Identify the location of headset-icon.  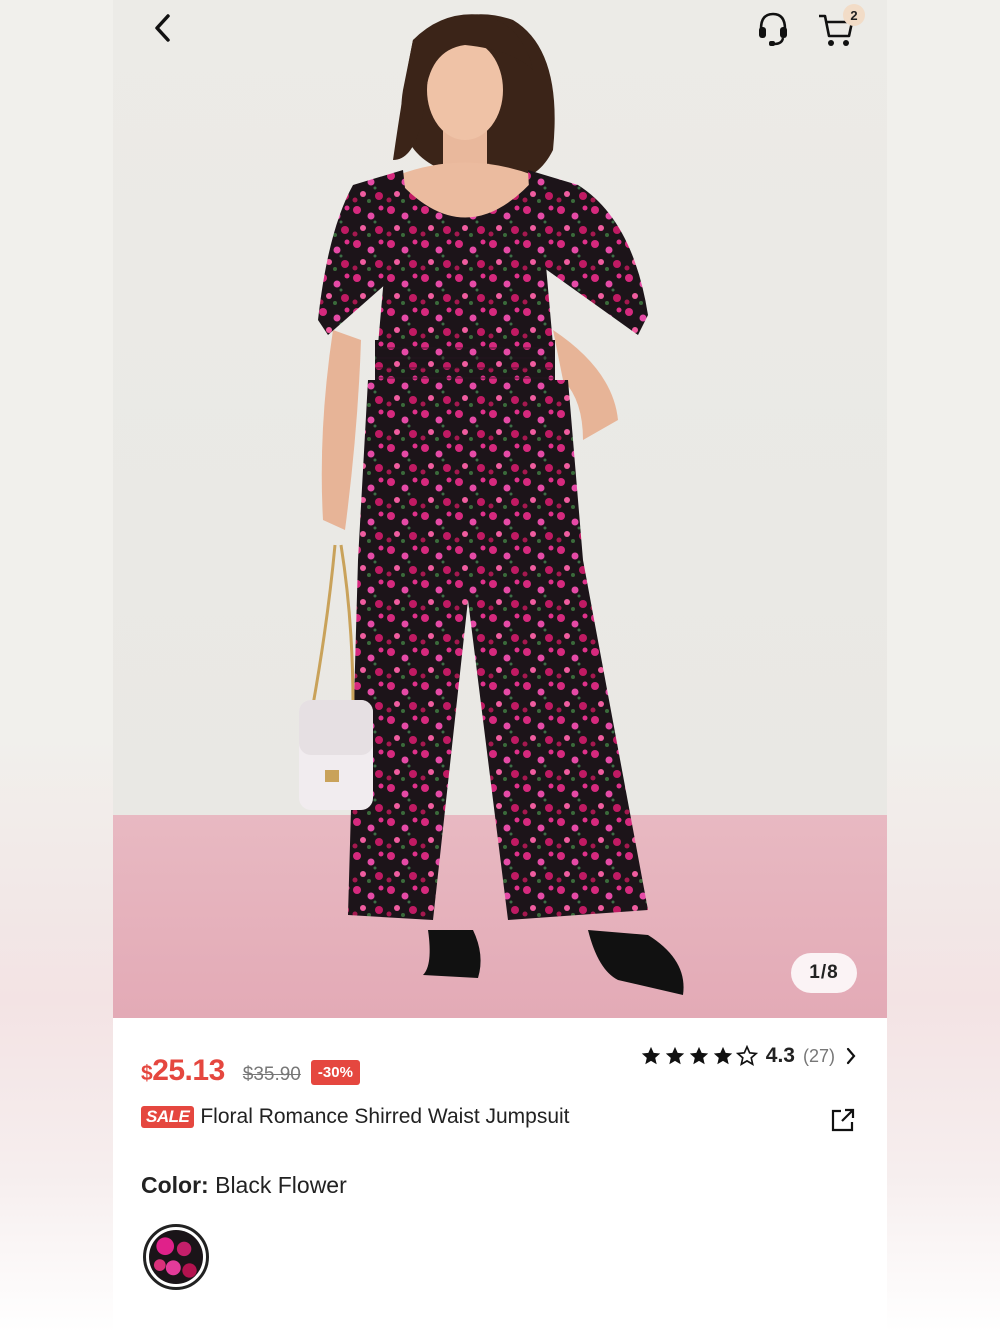
(773, 29).